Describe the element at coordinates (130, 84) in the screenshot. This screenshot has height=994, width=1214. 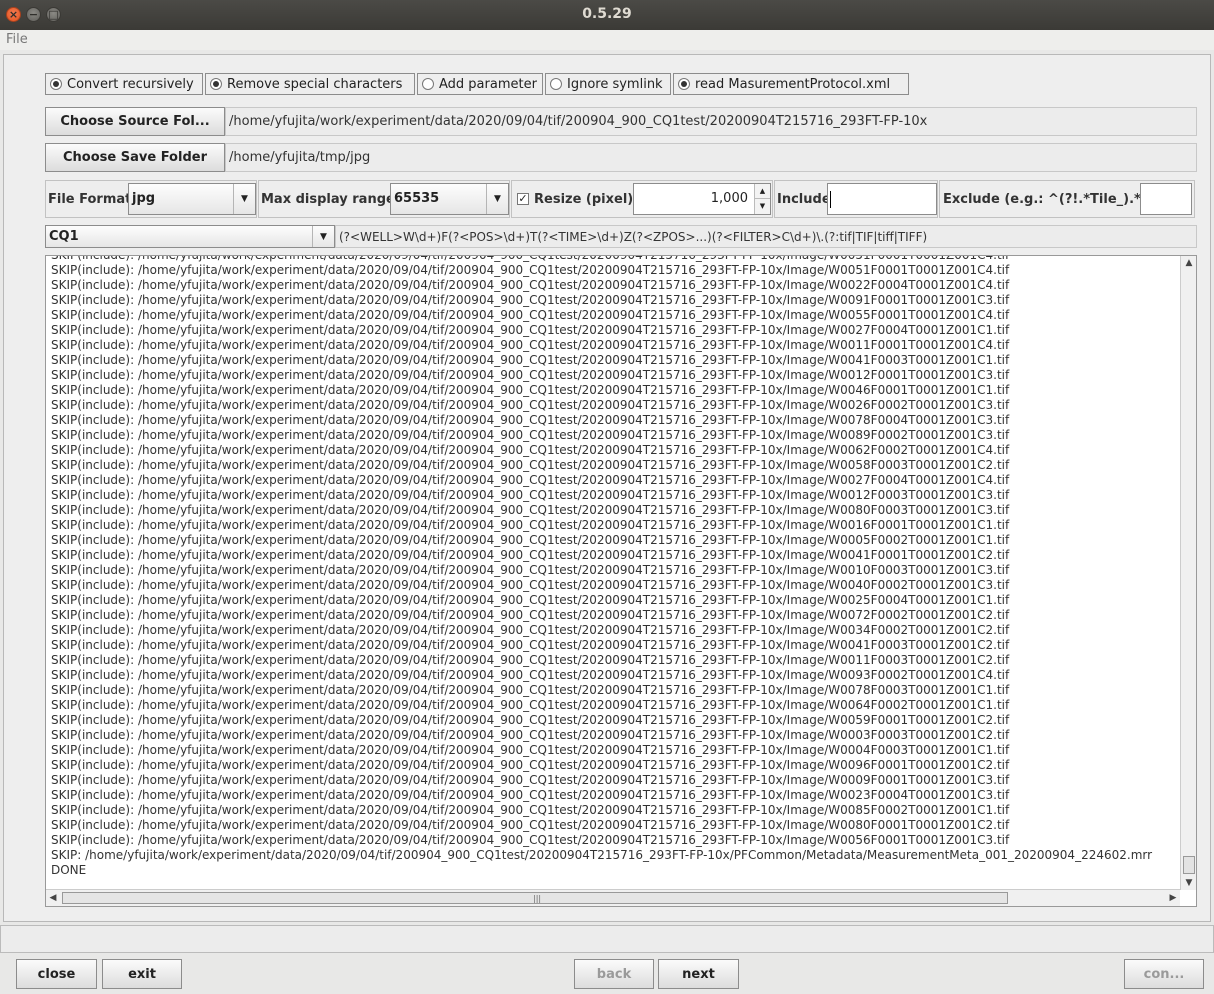
I see `option-label: Convert recursively` at that location.